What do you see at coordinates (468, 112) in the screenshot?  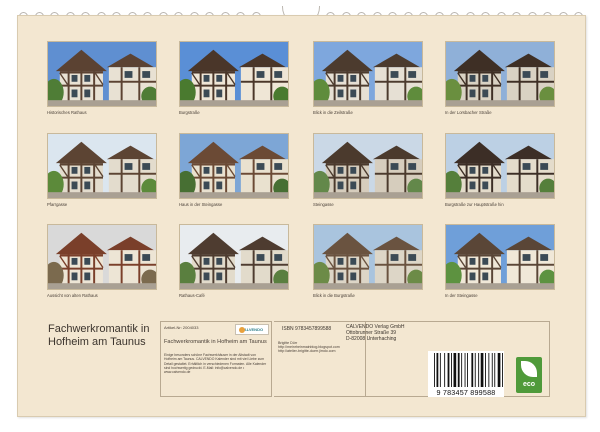 I see `photo-caption: In der Lorsbacher Straße` at bounding box center [468, 112].